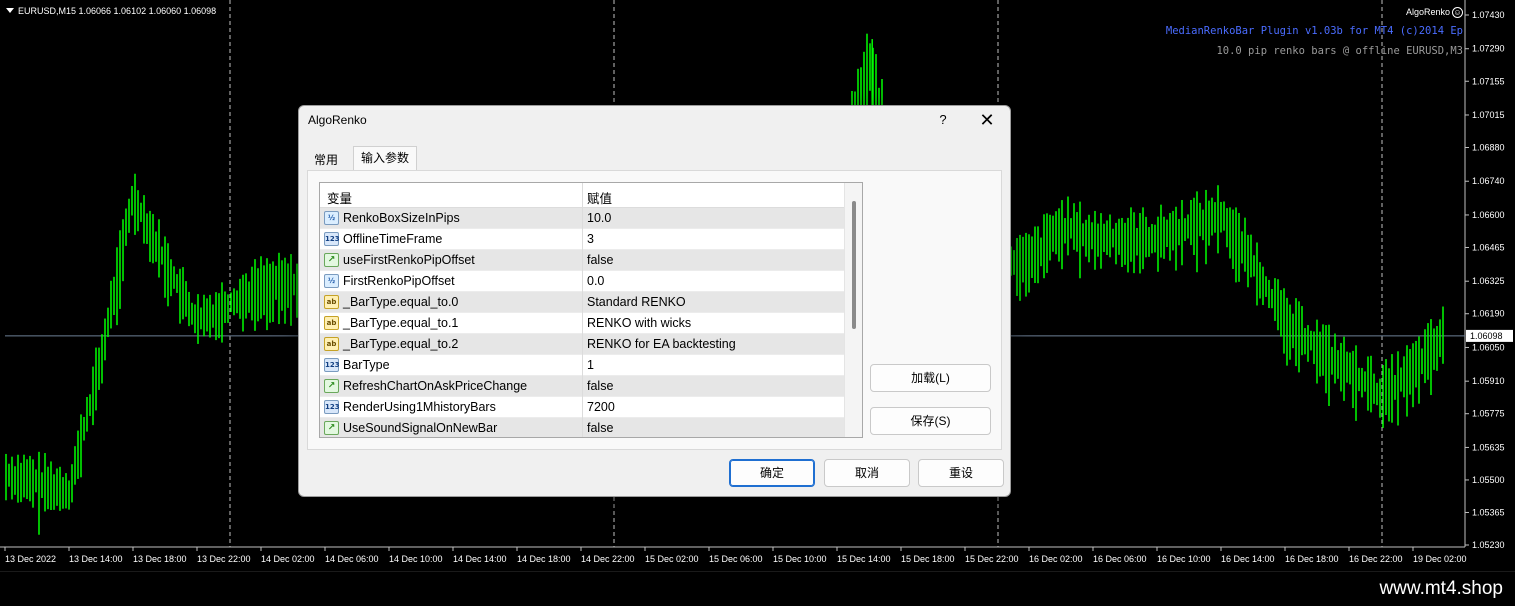 Image resolution: width=1515 pixels, height=606 pixels. What do you see at coordinates (96, 559) in the screenshot?
I see `time-tick-label: 13 Dec 14:00` at bounding box center [96, 559].